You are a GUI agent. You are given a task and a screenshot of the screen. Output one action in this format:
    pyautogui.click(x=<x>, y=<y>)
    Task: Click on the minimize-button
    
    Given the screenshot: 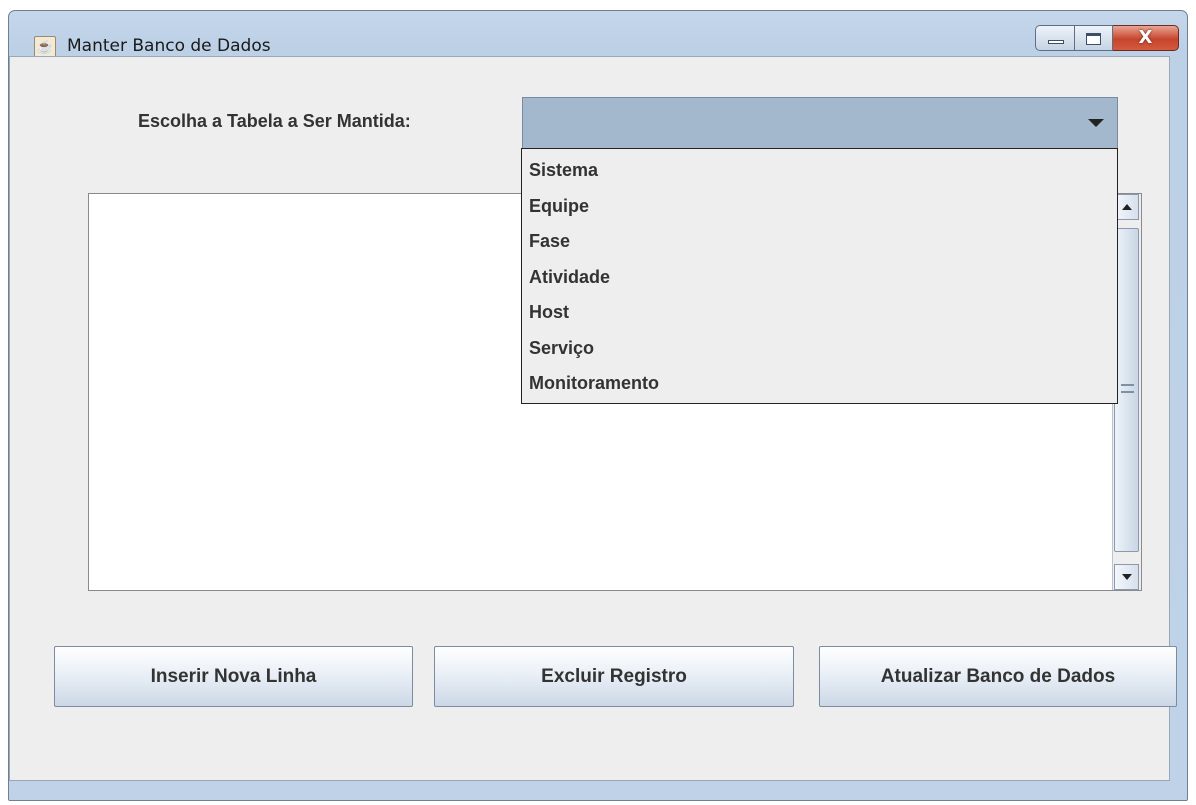 What is the action you would take?
    pyautogui.click(x=1055, y=38)
    